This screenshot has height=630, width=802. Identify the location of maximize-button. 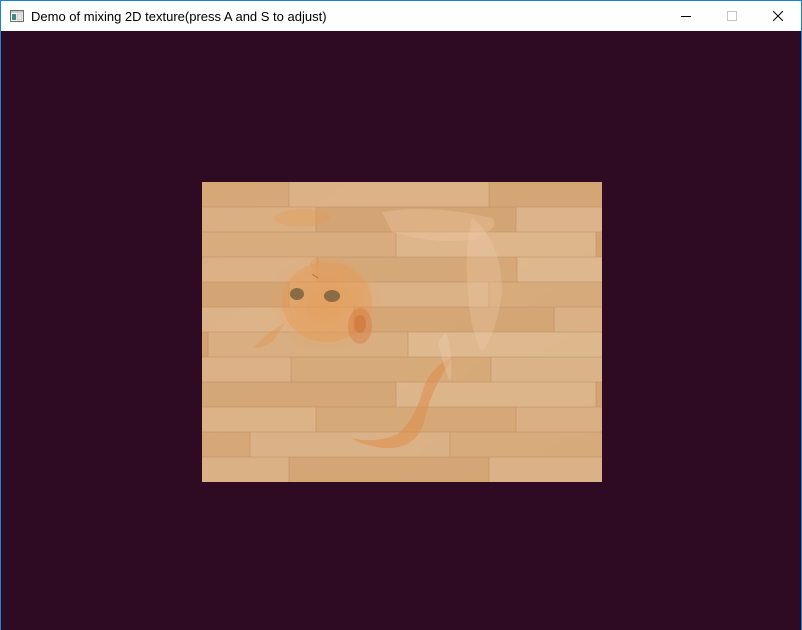
(732, 16).